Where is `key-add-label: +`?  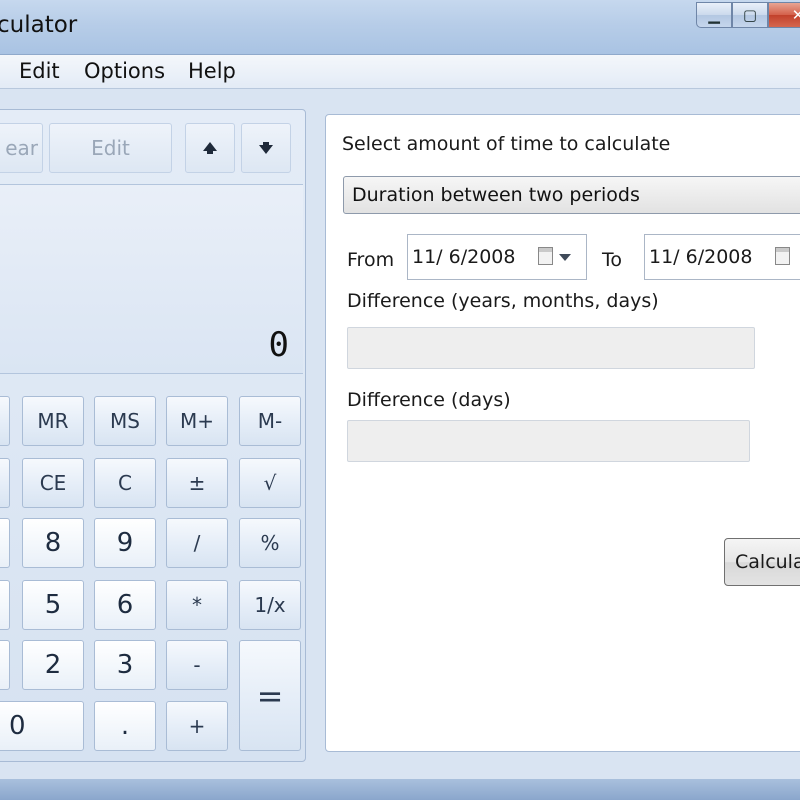
key-add-label: + is located at coordinates (197, 726).